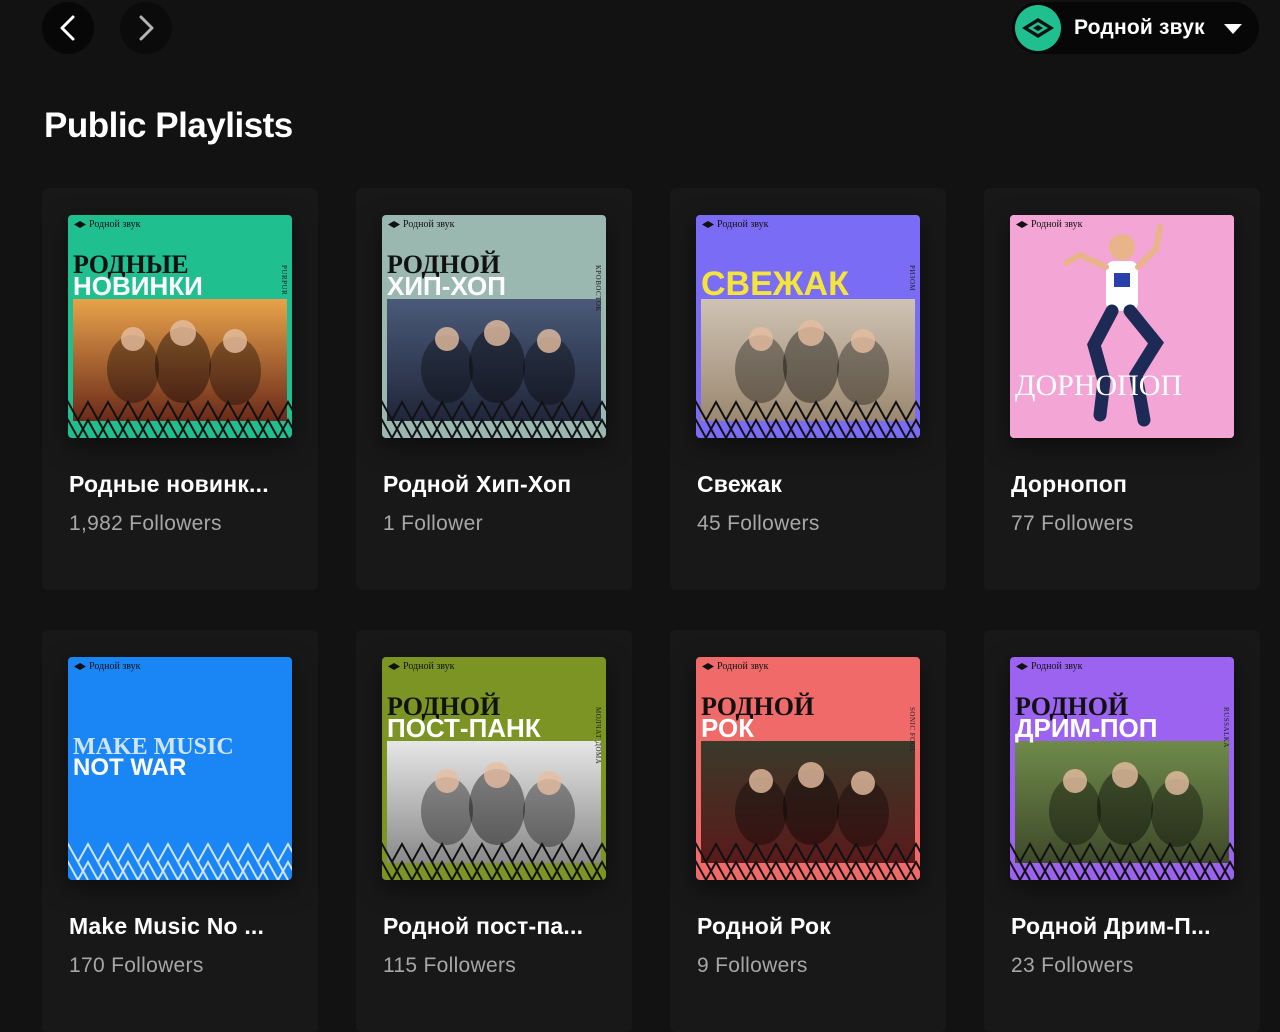  I want to click on playlist-followers: 77 Followers, so click(1072, 523).